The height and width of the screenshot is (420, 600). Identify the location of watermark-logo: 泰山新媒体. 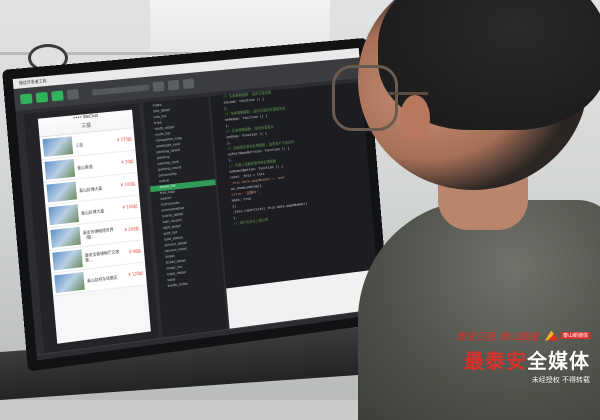
(567, 336).